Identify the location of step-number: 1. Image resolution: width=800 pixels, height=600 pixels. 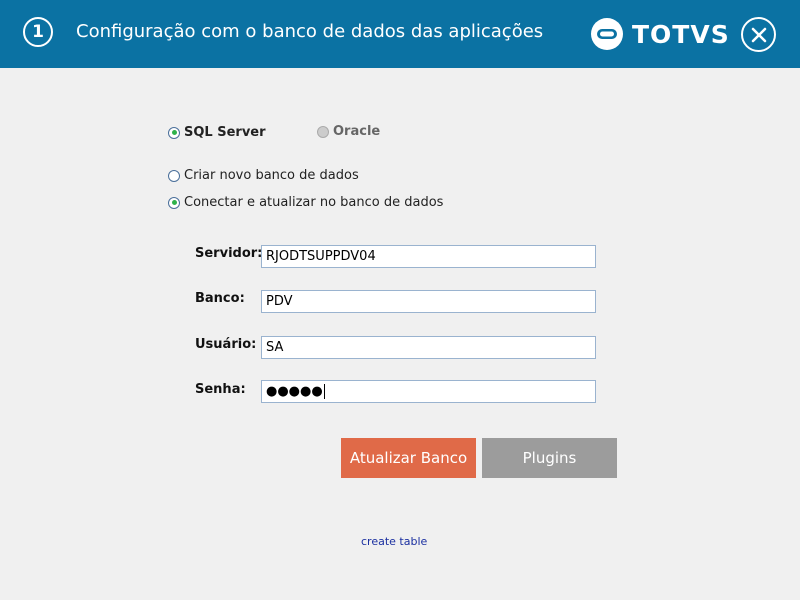
(38, 32).